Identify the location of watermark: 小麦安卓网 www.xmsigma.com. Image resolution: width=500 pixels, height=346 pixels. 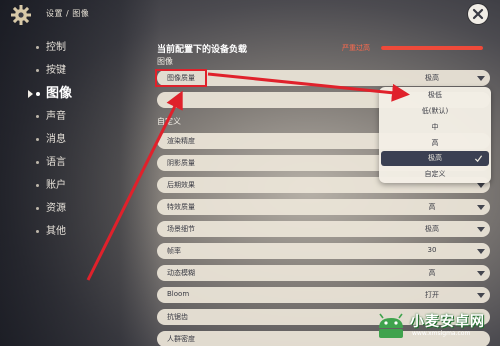
(435, 326).